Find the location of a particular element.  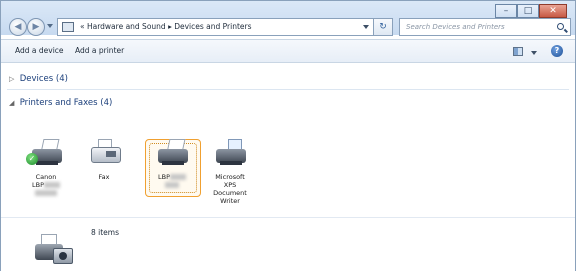

printer-item-xps-writer: Microsoft XPS Document Writer is located at coordinates (230, 170).